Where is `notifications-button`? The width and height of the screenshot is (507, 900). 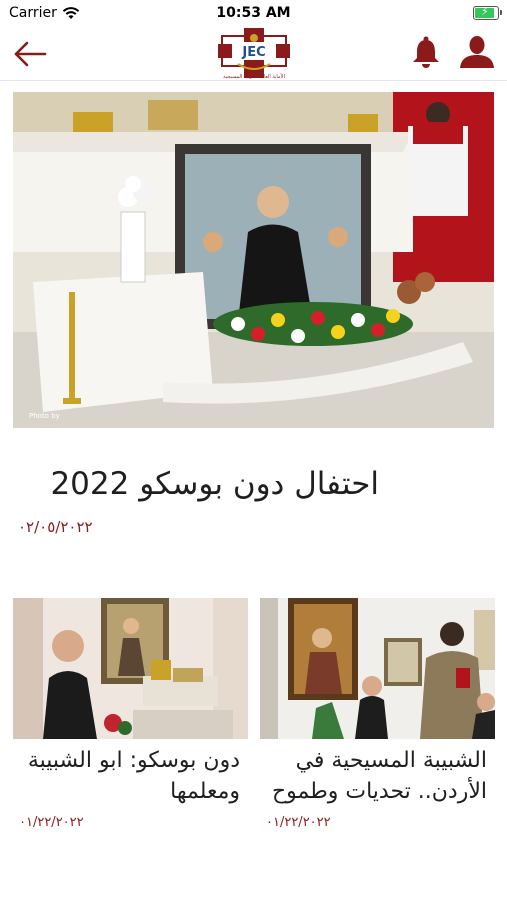 notifications-button is located at coordinates (426, 52).